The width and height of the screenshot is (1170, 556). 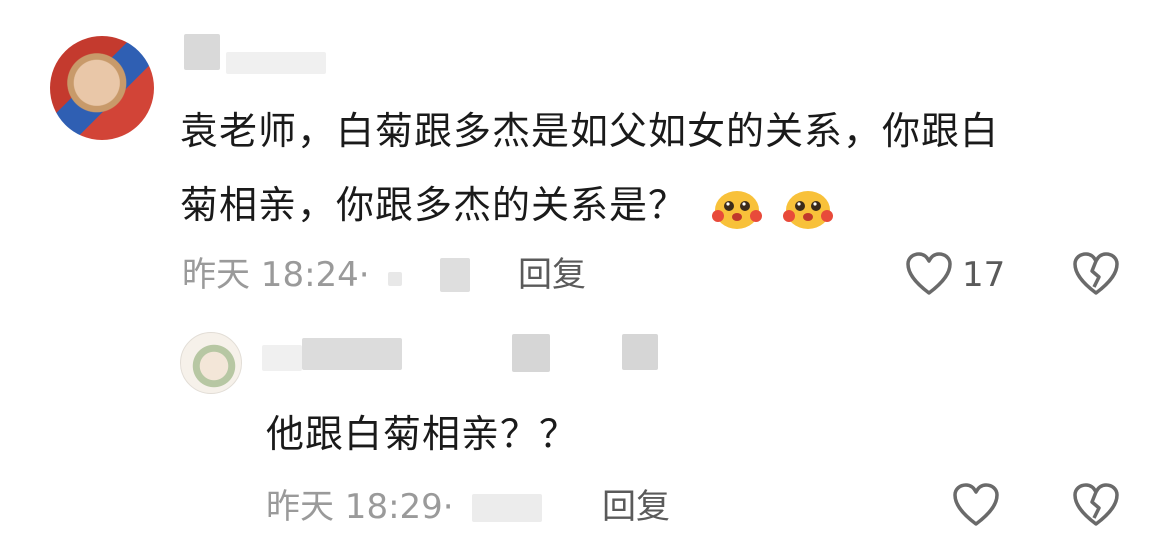 I want to click on user-avatar, so click(x=102, y=88).